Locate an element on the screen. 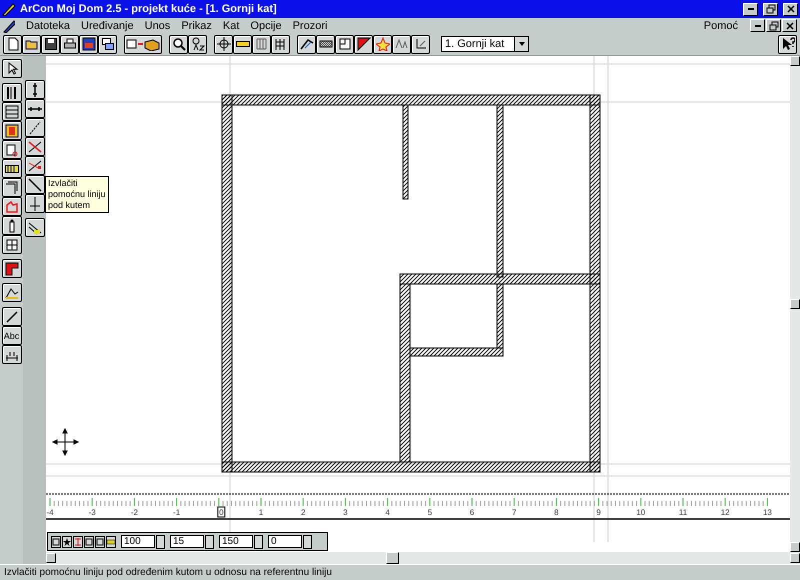 The width and height of the screenshot is (800, 580). menu-item: Prikaz is located at coordinates (196, 26).